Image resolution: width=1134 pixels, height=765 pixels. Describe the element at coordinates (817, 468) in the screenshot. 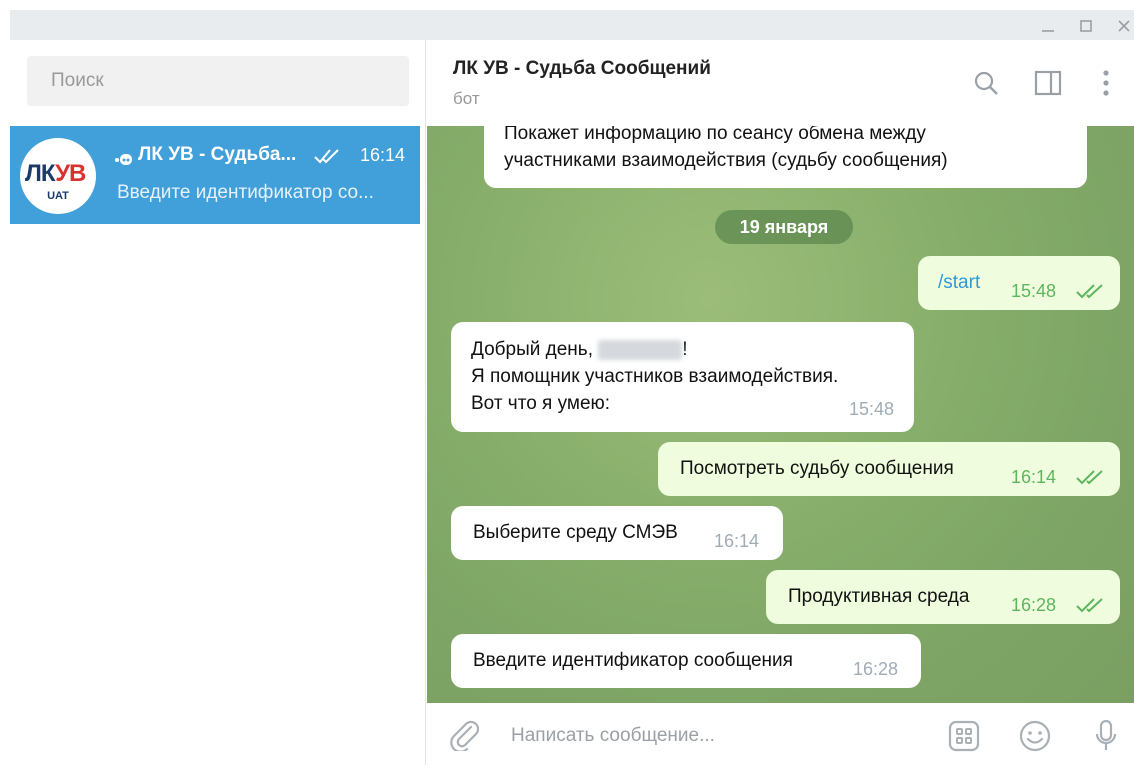

I see `message-text: Посмотреть судьбу сообщения` at that location.